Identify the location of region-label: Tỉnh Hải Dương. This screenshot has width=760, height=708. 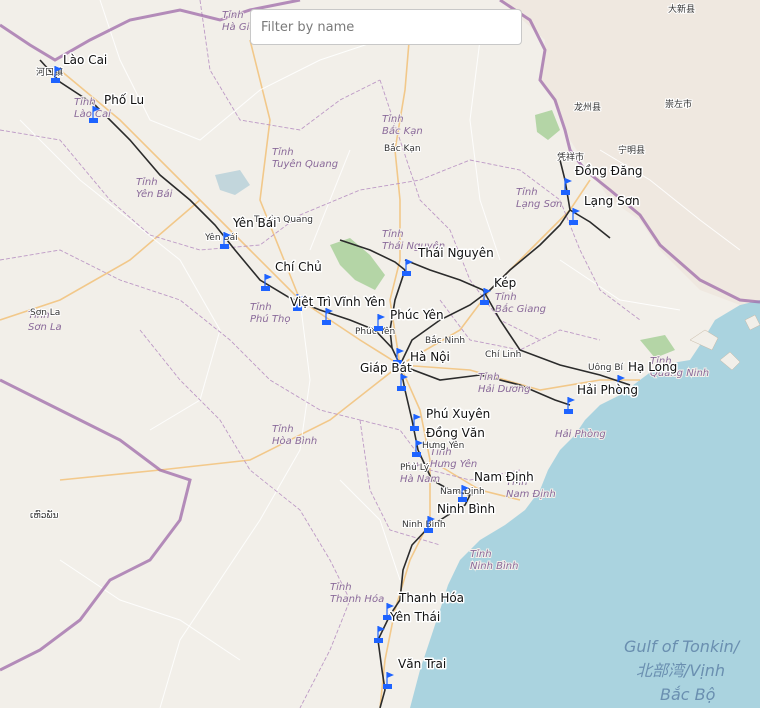
(504, 383).